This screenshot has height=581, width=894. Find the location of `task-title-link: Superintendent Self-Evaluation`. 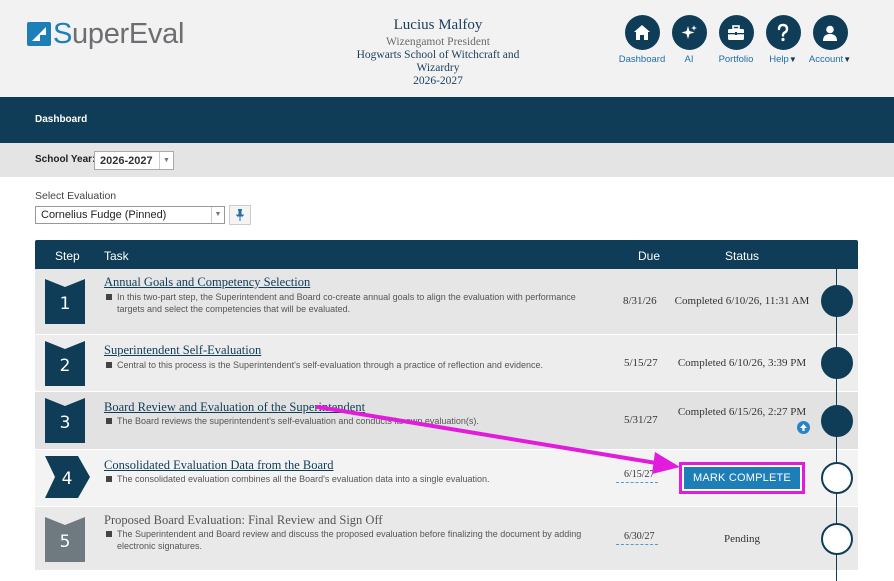

task-title-link: Superintendent Self-Evaluation is located at coordinates (182, 350).